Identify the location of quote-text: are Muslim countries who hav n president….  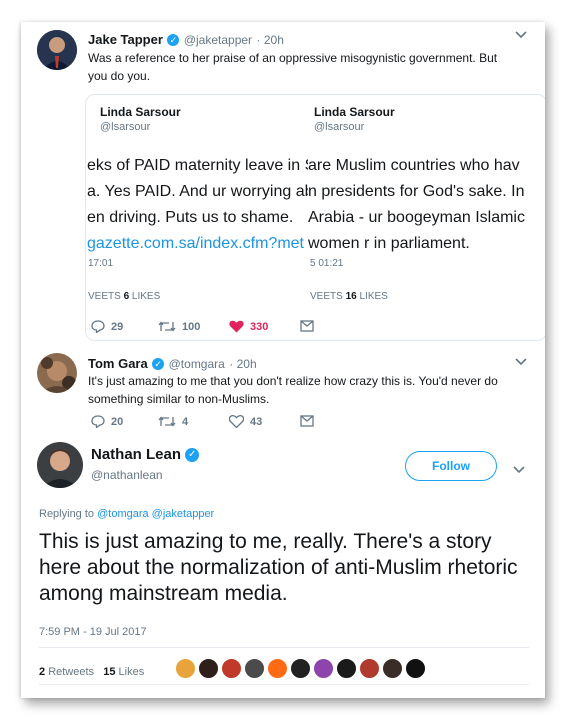
(416, 205).